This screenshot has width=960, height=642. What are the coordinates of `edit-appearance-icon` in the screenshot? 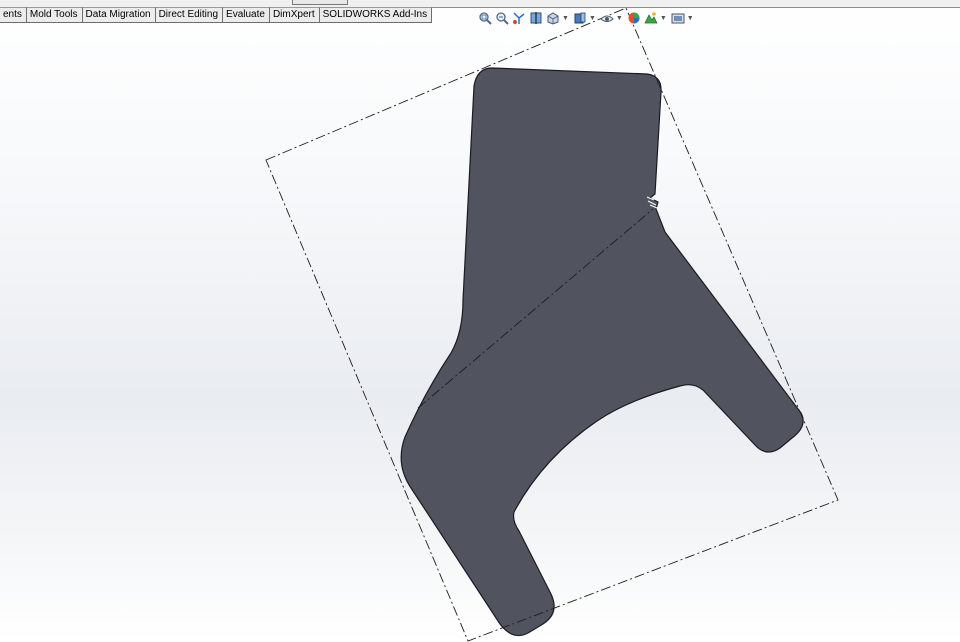 It's located at (634, 18).